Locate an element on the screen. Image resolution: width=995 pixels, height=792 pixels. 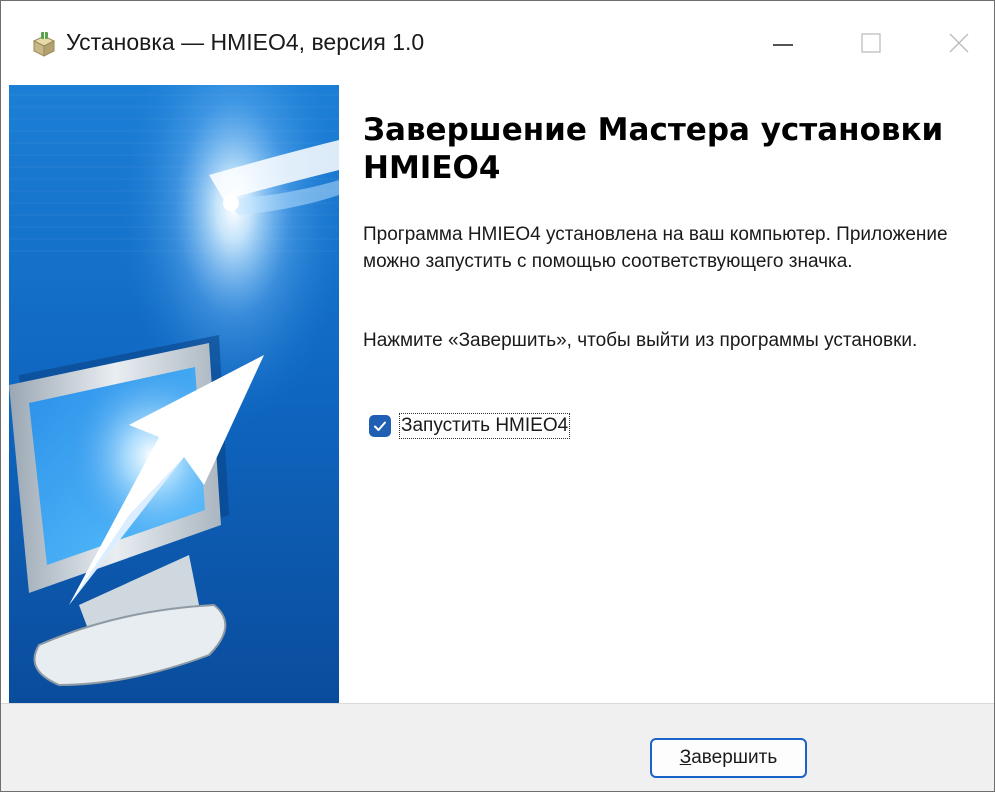
finish-button: Завершить is located at coordinates (728, 758).